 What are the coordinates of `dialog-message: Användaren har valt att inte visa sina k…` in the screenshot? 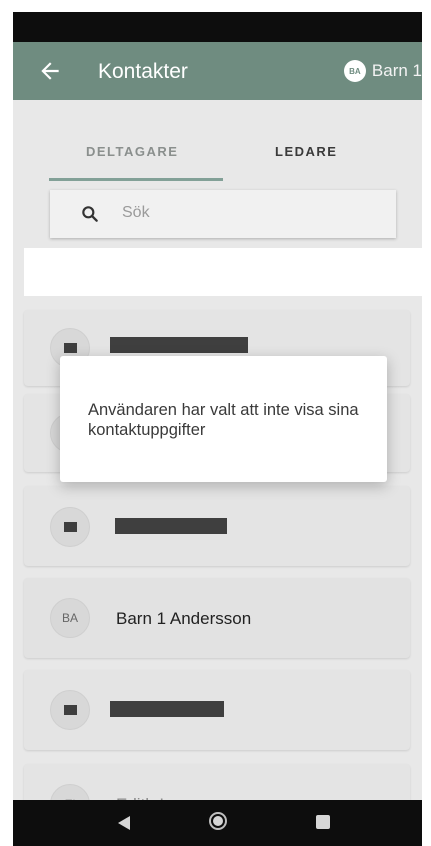 It's located at (223, 420).